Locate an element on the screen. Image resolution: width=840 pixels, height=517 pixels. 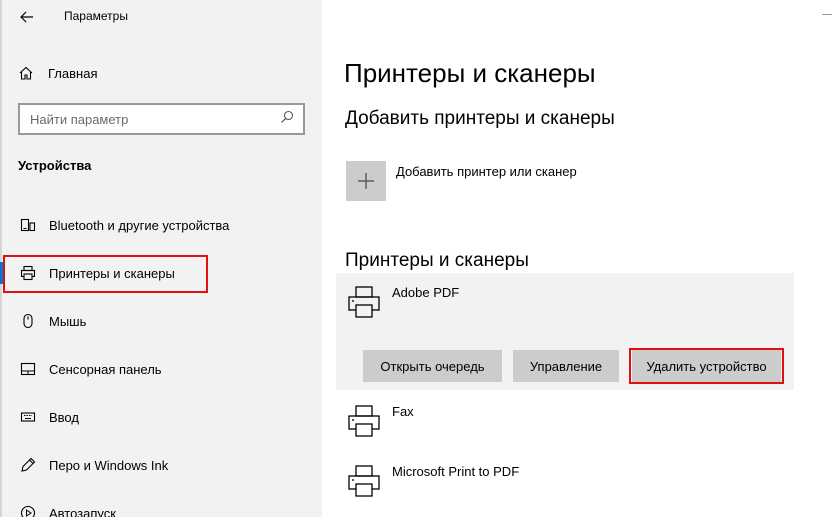
plus-icon is located at coordinates (366, 181).